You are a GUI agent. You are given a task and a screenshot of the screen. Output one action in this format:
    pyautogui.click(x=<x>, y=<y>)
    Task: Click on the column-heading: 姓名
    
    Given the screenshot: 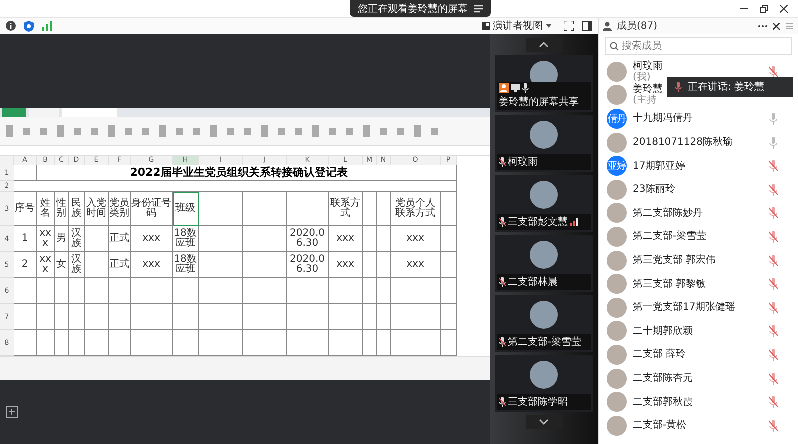 What is the action you would take?
    pyautogui.click(x=46, y=209)
    